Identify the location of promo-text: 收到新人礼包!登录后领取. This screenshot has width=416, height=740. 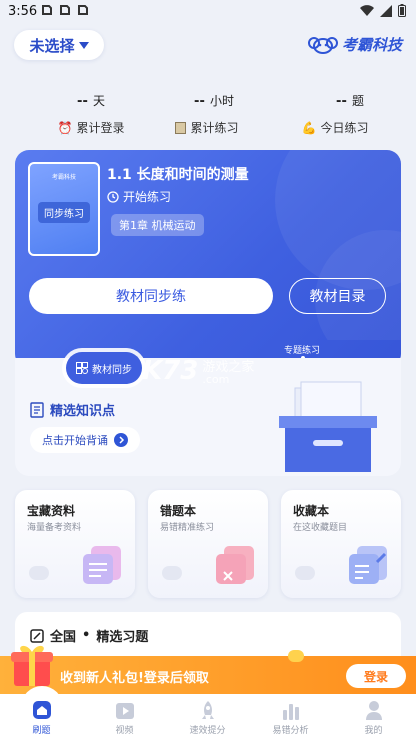
(134, 678).